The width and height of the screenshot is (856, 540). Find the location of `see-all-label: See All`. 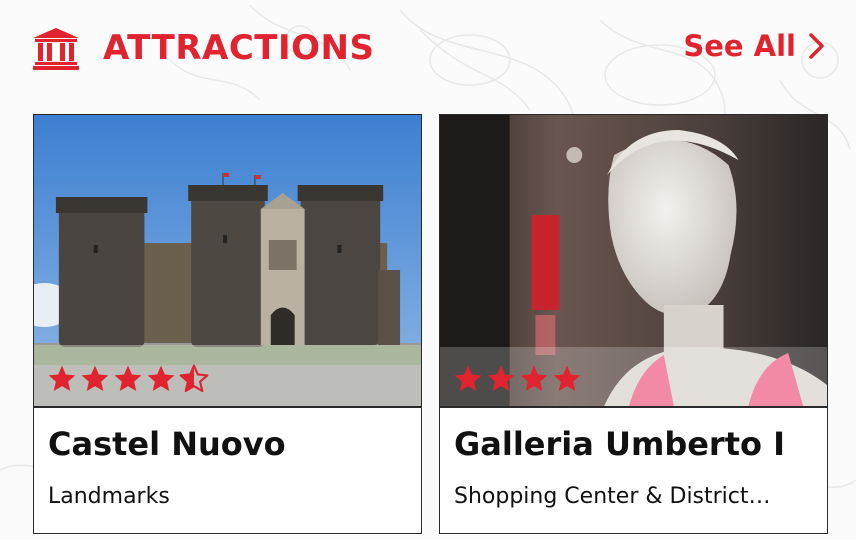

see-all-label: See All is located at coordinates (739, 46).